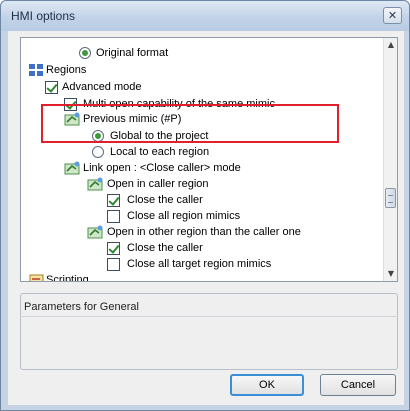 This screenshot has width=410, height=411. Describe the element at coordinates (201, 53) in the screenshot. I see `tree-item-original-format: Original format` at that location.